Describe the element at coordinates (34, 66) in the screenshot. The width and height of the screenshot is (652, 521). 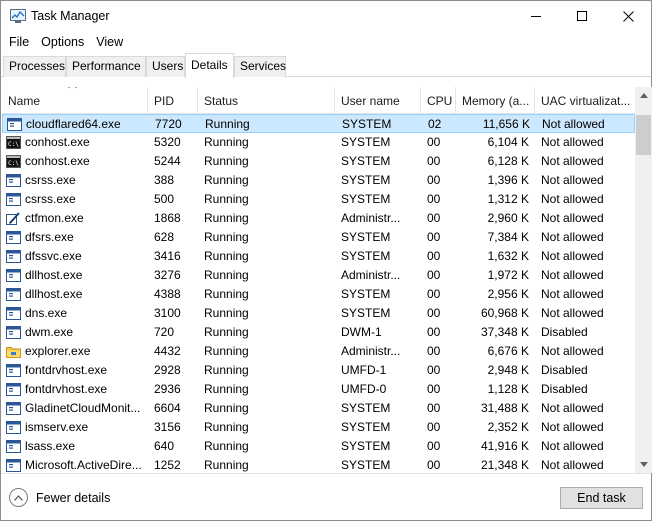
I see `tab-processes: Processes` at that location.